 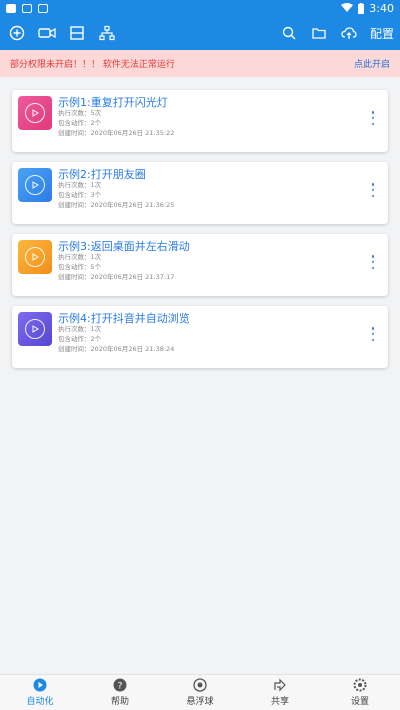 I want to click on add-icon, so click(x=17, y=33).